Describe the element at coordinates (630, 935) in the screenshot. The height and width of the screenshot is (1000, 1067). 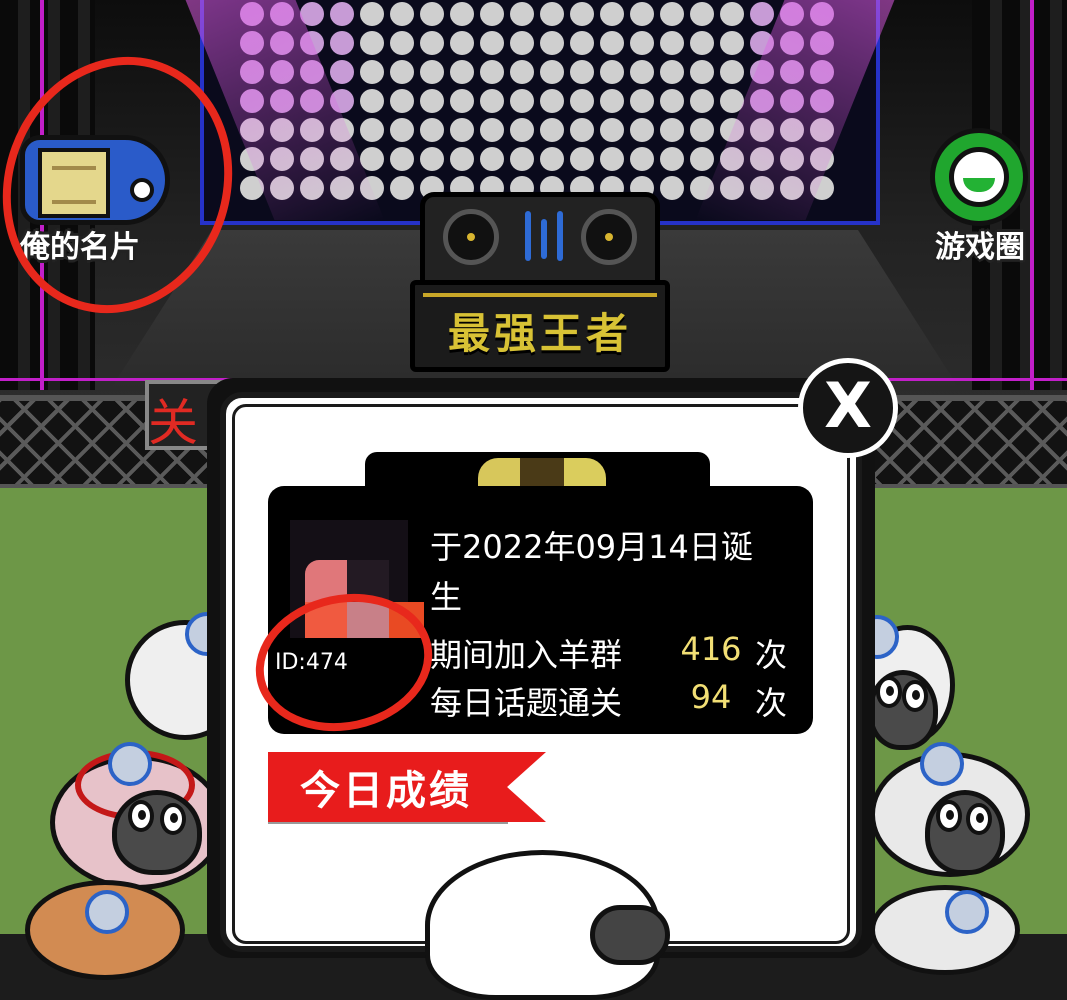
I see `sheep-illustration-head` at that location.